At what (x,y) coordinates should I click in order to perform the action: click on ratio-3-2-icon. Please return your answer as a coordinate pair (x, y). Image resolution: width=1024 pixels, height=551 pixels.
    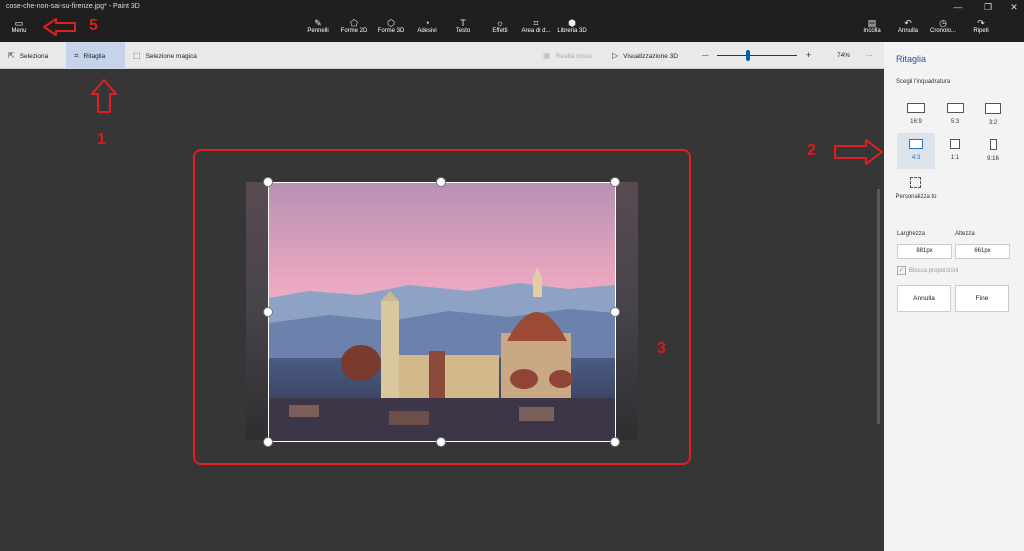
    Looking at the image, I should click on (993, 108).